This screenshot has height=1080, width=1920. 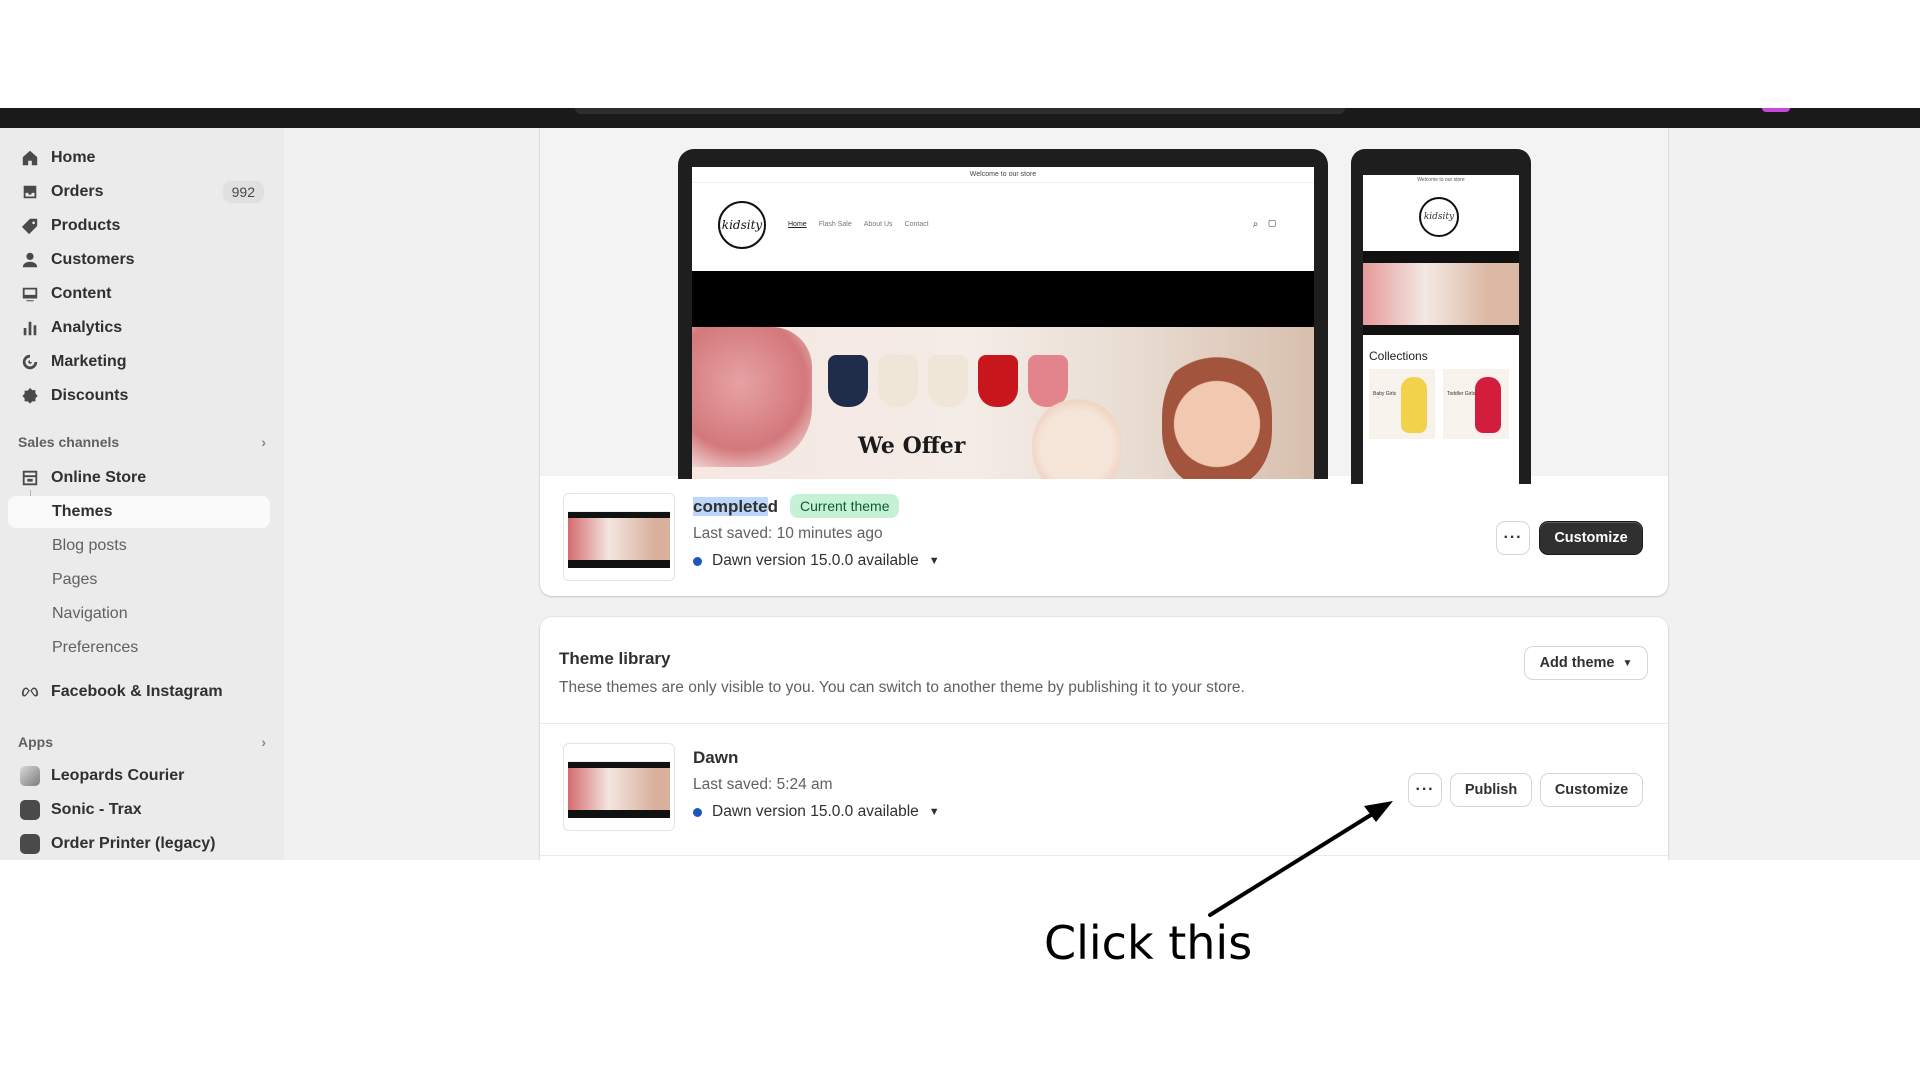 What do you see at coordinates (139, 362) in the screenshot?
I see `sidebar-item-marketing: Marketing` at bounding box center [139, 362].